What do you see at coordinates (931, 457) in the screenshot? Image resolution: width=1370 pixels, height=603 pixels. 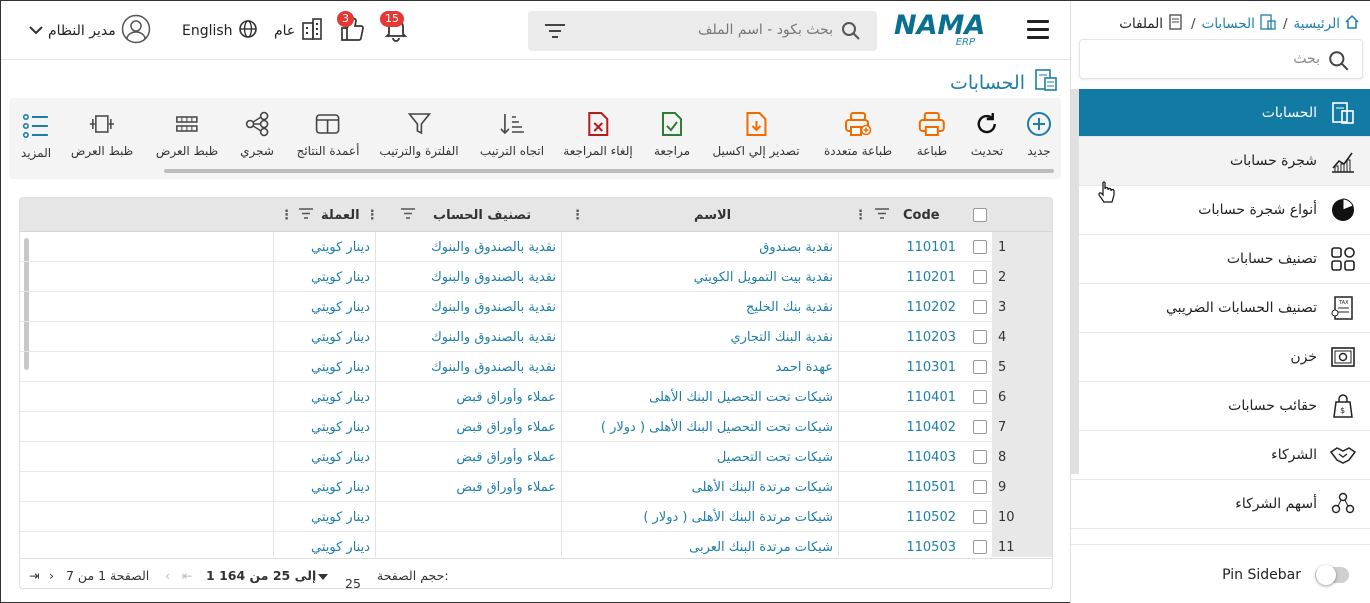 I see `cell-code: 110403` at bounding box center [931, 457].